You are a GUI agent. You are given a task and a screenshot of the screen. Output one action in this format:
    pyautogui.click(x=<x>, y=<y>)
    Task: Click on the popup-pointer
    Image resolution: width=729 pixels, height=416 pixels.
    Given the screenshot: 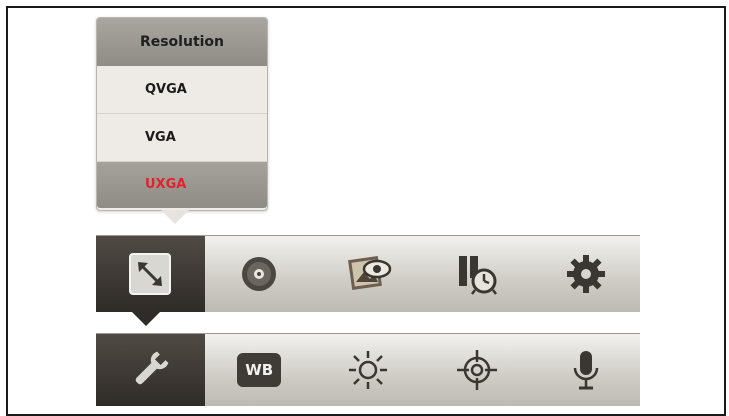 What is the action you would take?
    pyautogui.click(x=175, y=217)
    